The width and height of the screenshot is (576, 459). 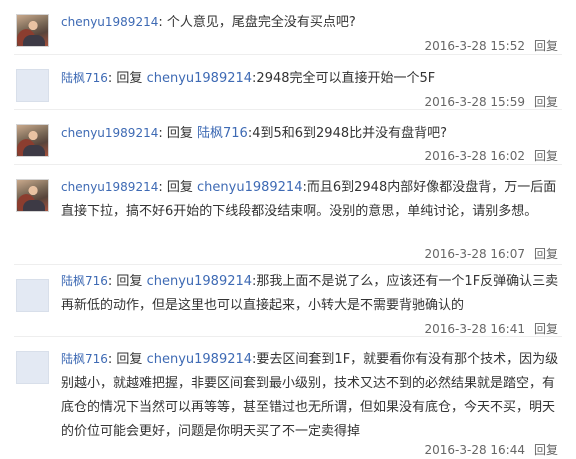 I want to click on comment-timestamp: 2016-3-28 16:44, so click(x=474, y=450).